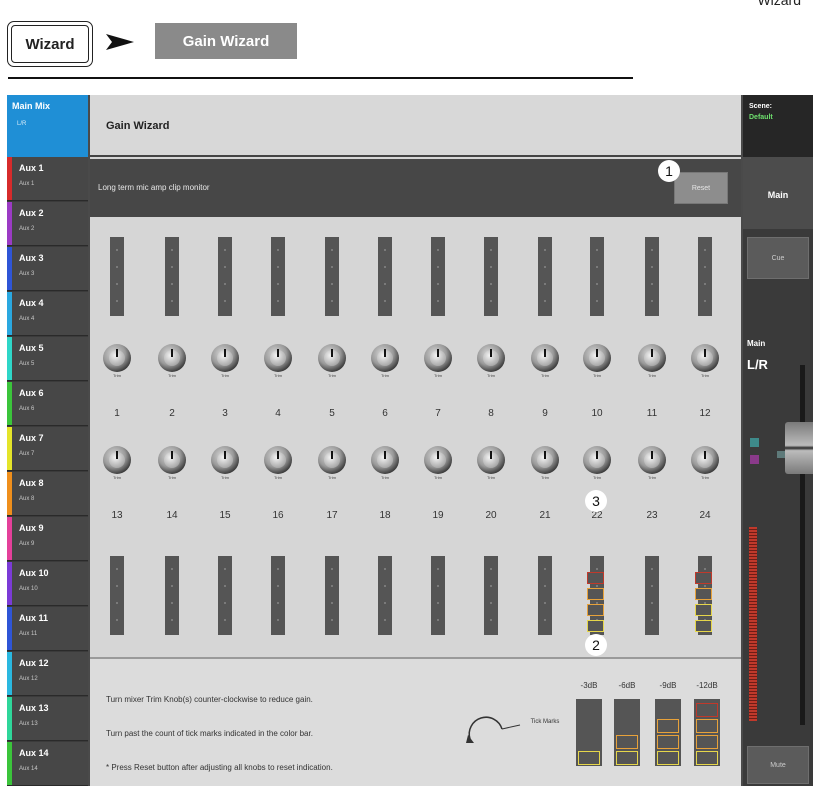 The height and width of the screenshot is (786, 813). I want to click on legend-segment, so click(707, 742).